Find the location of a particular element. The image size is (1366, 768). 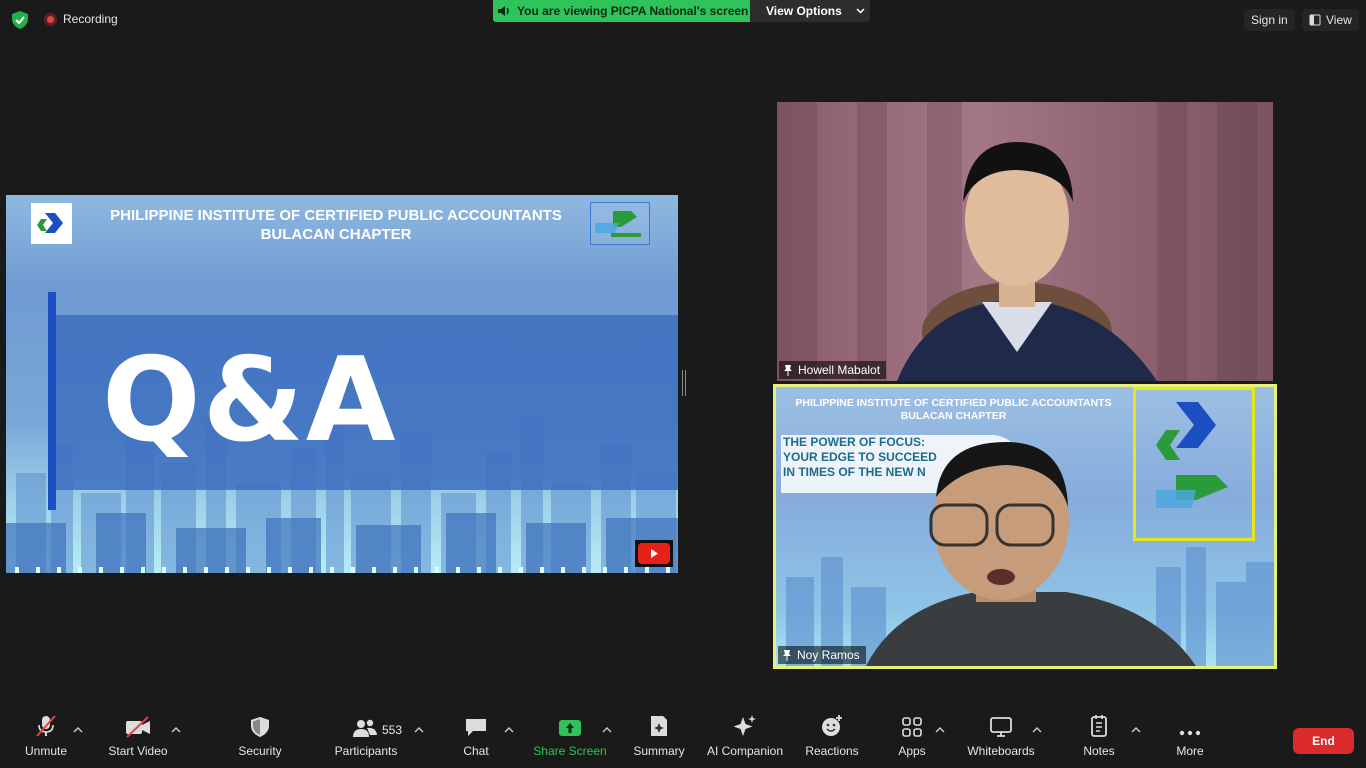

whiteboards-icon is located at coordinates (1001, 727).